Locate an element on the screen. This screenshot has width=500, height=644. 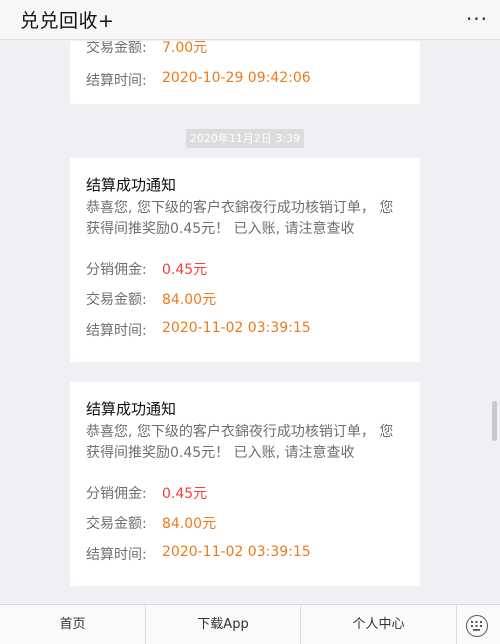
timestamp-chip: 2020年11月2日 3:39 is located at coordinates (245, 138).